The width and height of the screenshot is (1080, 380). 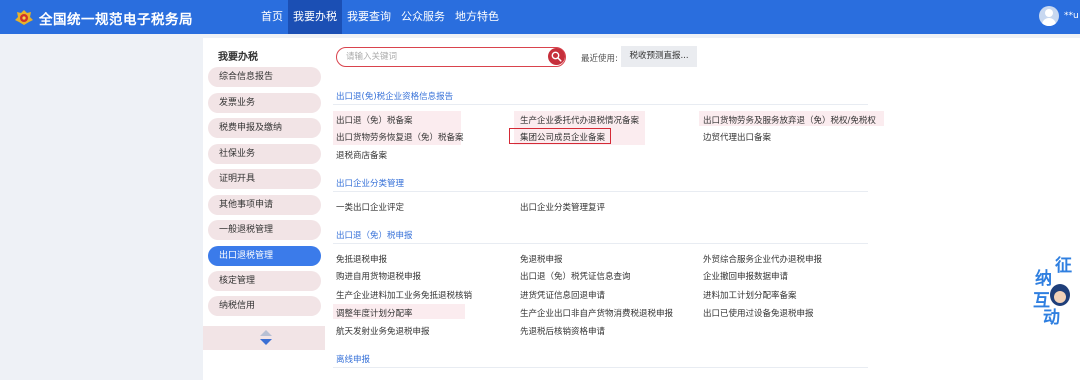 I want to click on sidebar-item-tax-credit: 纳税信用, so click(x=264, y=306).